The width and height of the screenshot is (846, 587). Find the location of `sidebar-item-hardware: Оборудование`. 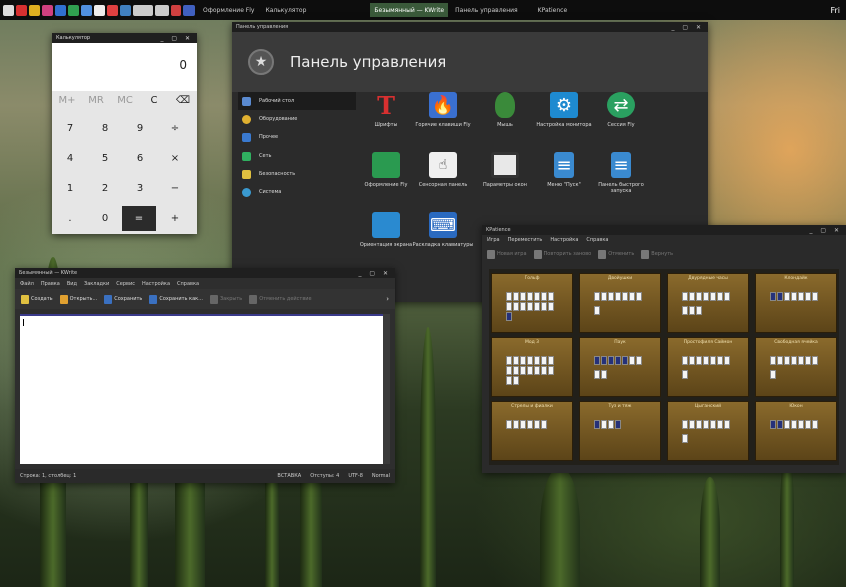

sidebar-item-hardware: Оборудование is located at coordinates (297, 119).